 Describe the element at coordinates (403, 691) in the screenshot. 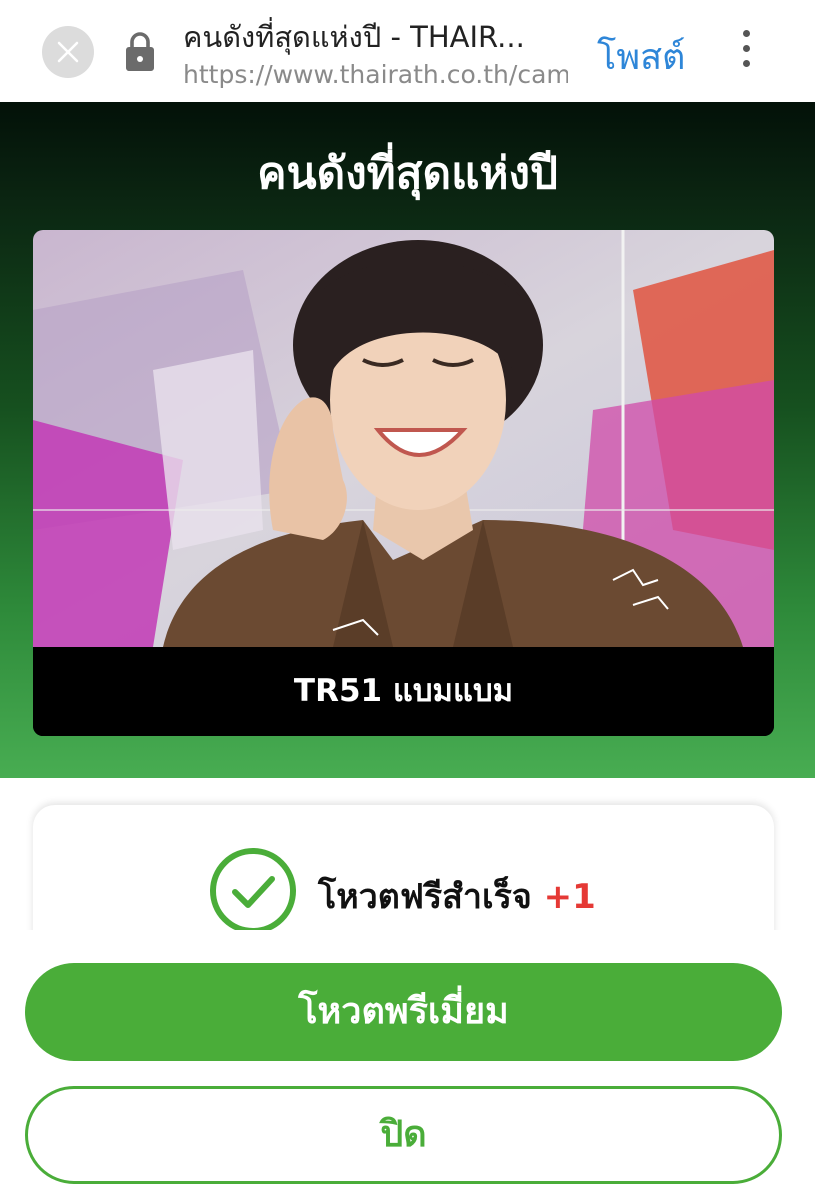

I see `candidate-caption: TR51 แบมแบม` at that location.